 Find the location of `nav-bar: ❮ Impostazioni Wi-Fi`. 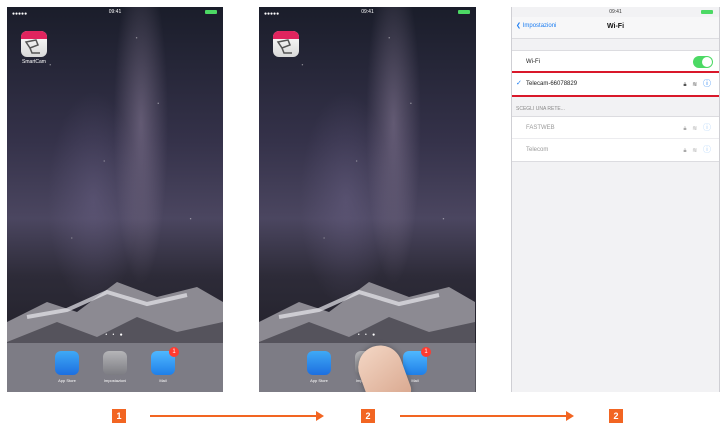

nav-bar: ❮ Impostazioni Wi-Fi is located at coordinates (615, 28).